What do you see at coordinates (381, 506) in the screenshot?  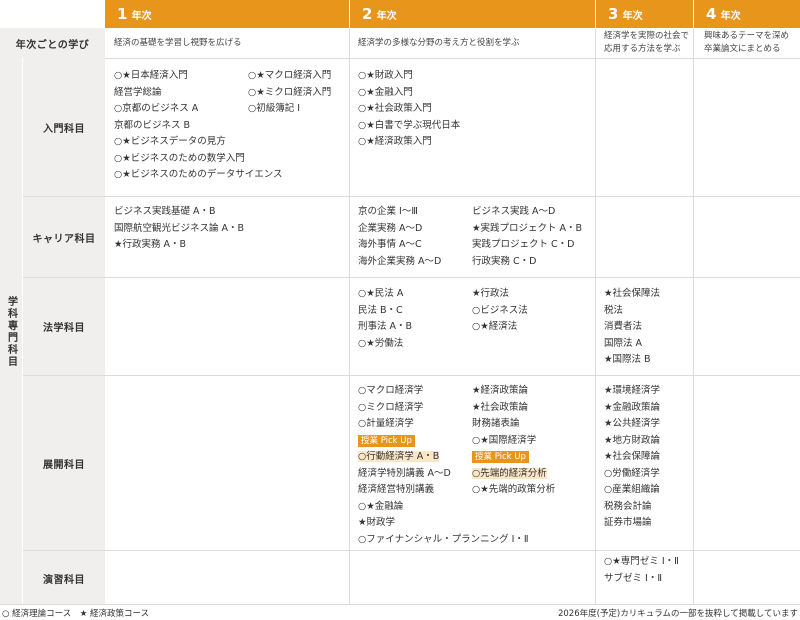 I see `course-item: ○★金融論` at bounding box center [381, 506].